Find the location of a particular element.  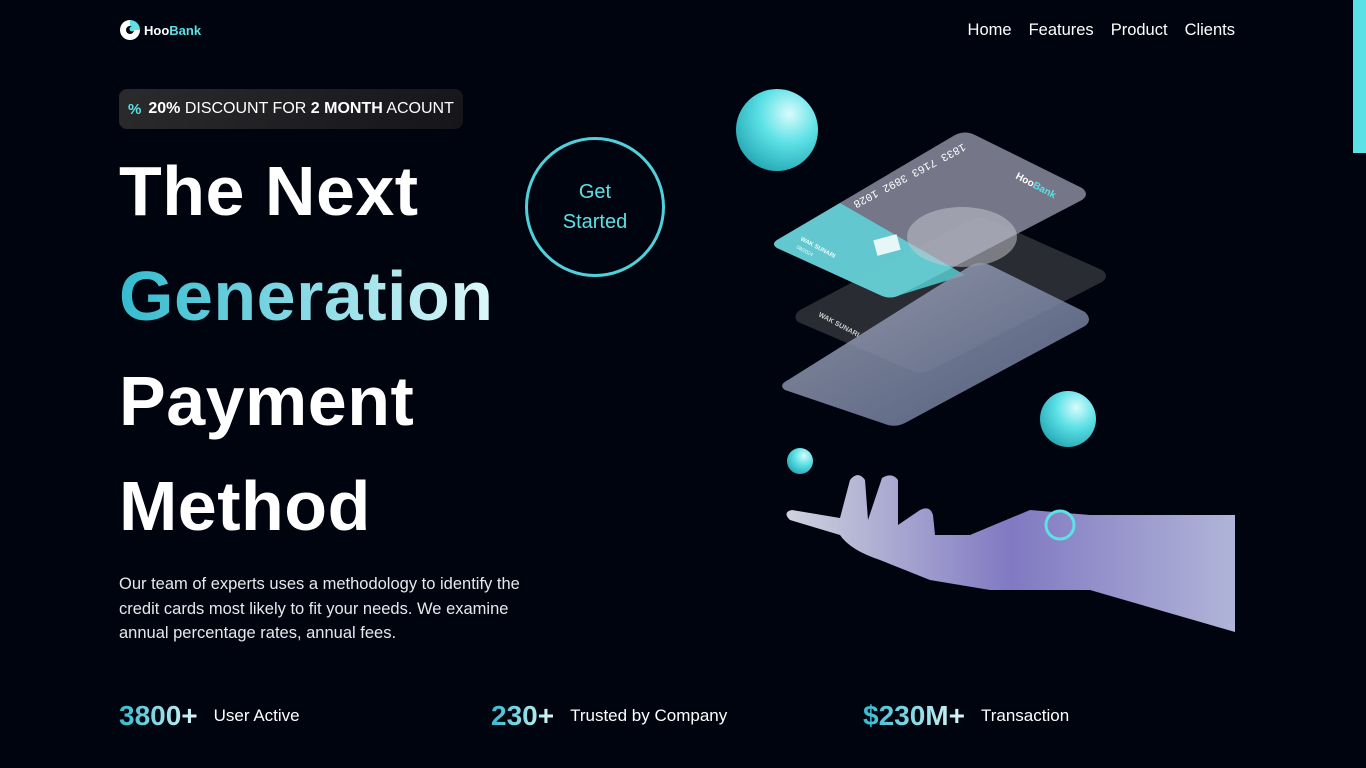

cta-line2: Started is located at coordinates (595, 222).